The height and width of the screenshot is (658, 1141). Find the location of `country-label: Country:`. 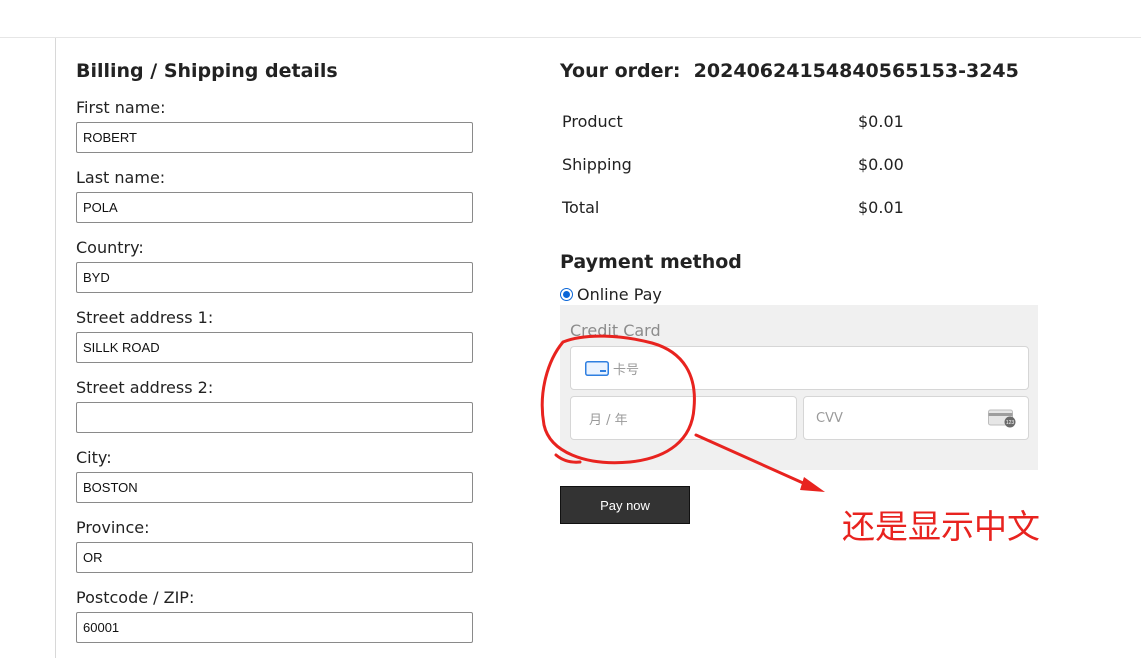

country-label: Country: is located at coordinates (110, 247).